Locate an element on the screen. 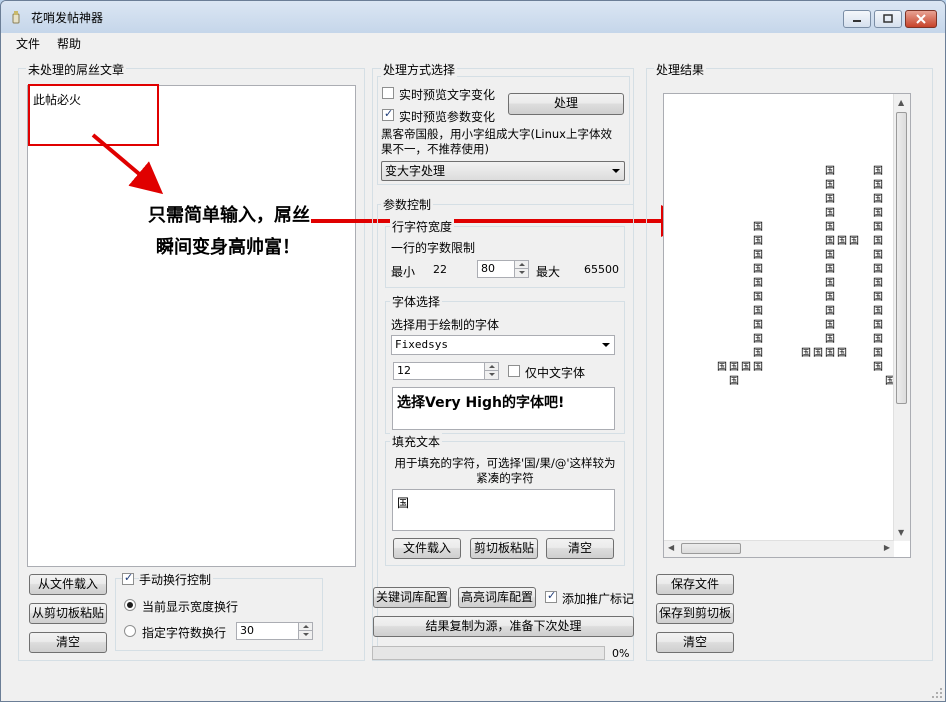 This screenshot has width=946, height=702. row-limit-value: 80 is located at coordinates (488, 268).